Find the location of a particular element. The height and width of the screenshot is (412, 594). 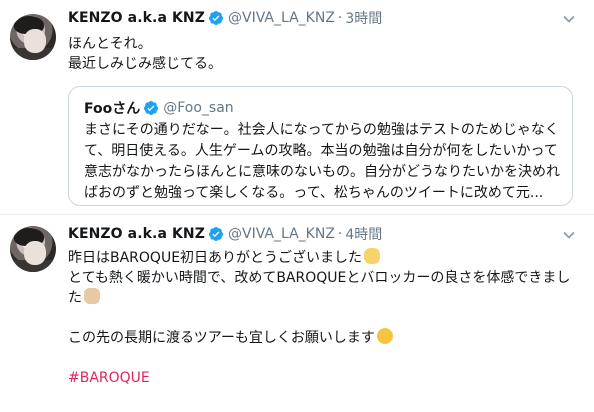

quoted-text-line: まさにその通りだなー。社会人になってからの勉強はテストのためじゃなく is located at coordinates (321, 130).